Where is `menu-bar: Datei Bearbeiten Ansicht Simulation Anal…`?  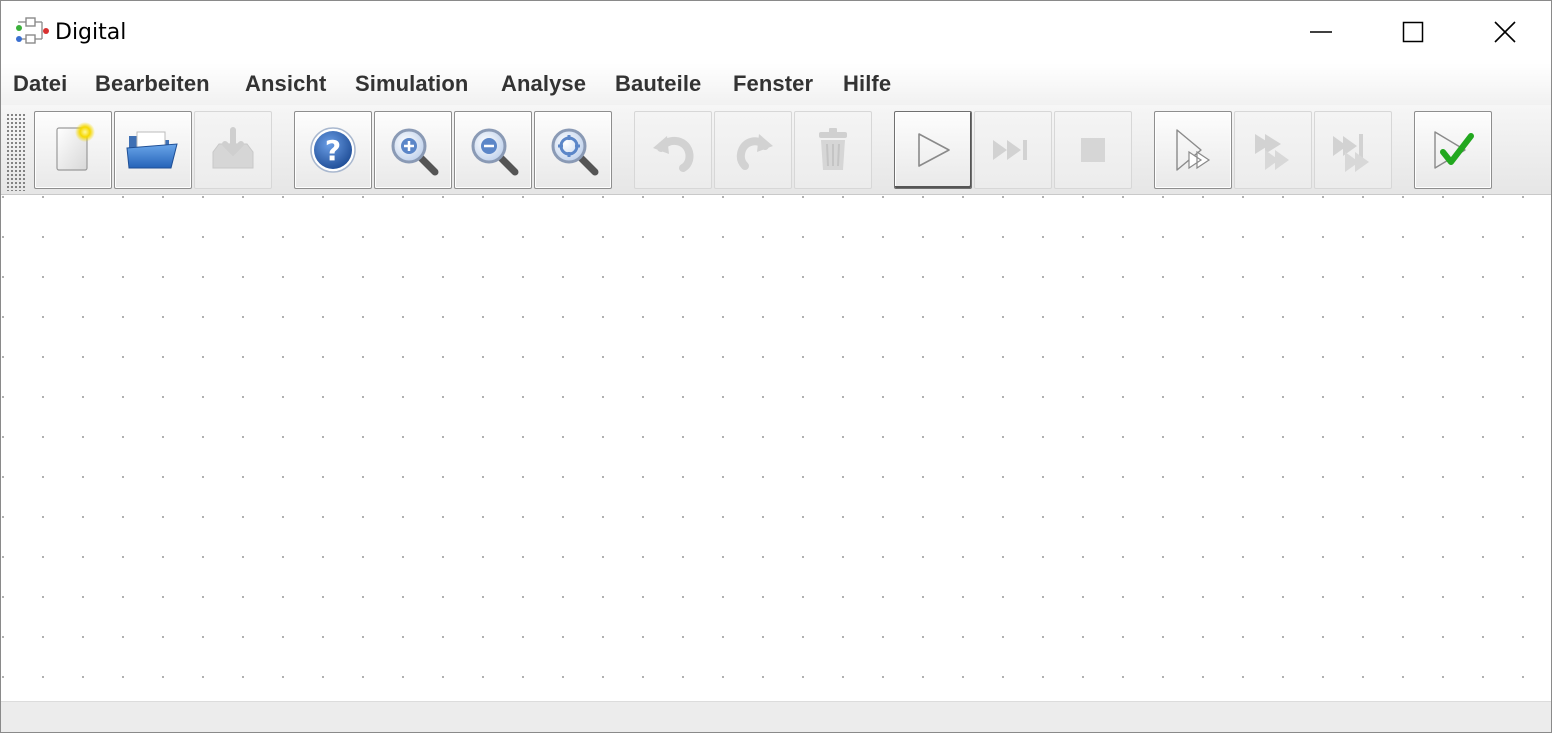
menu-bar: Datei Bearbeiten Ansicht Simulation Anal… is located at coordinates (776, 84).